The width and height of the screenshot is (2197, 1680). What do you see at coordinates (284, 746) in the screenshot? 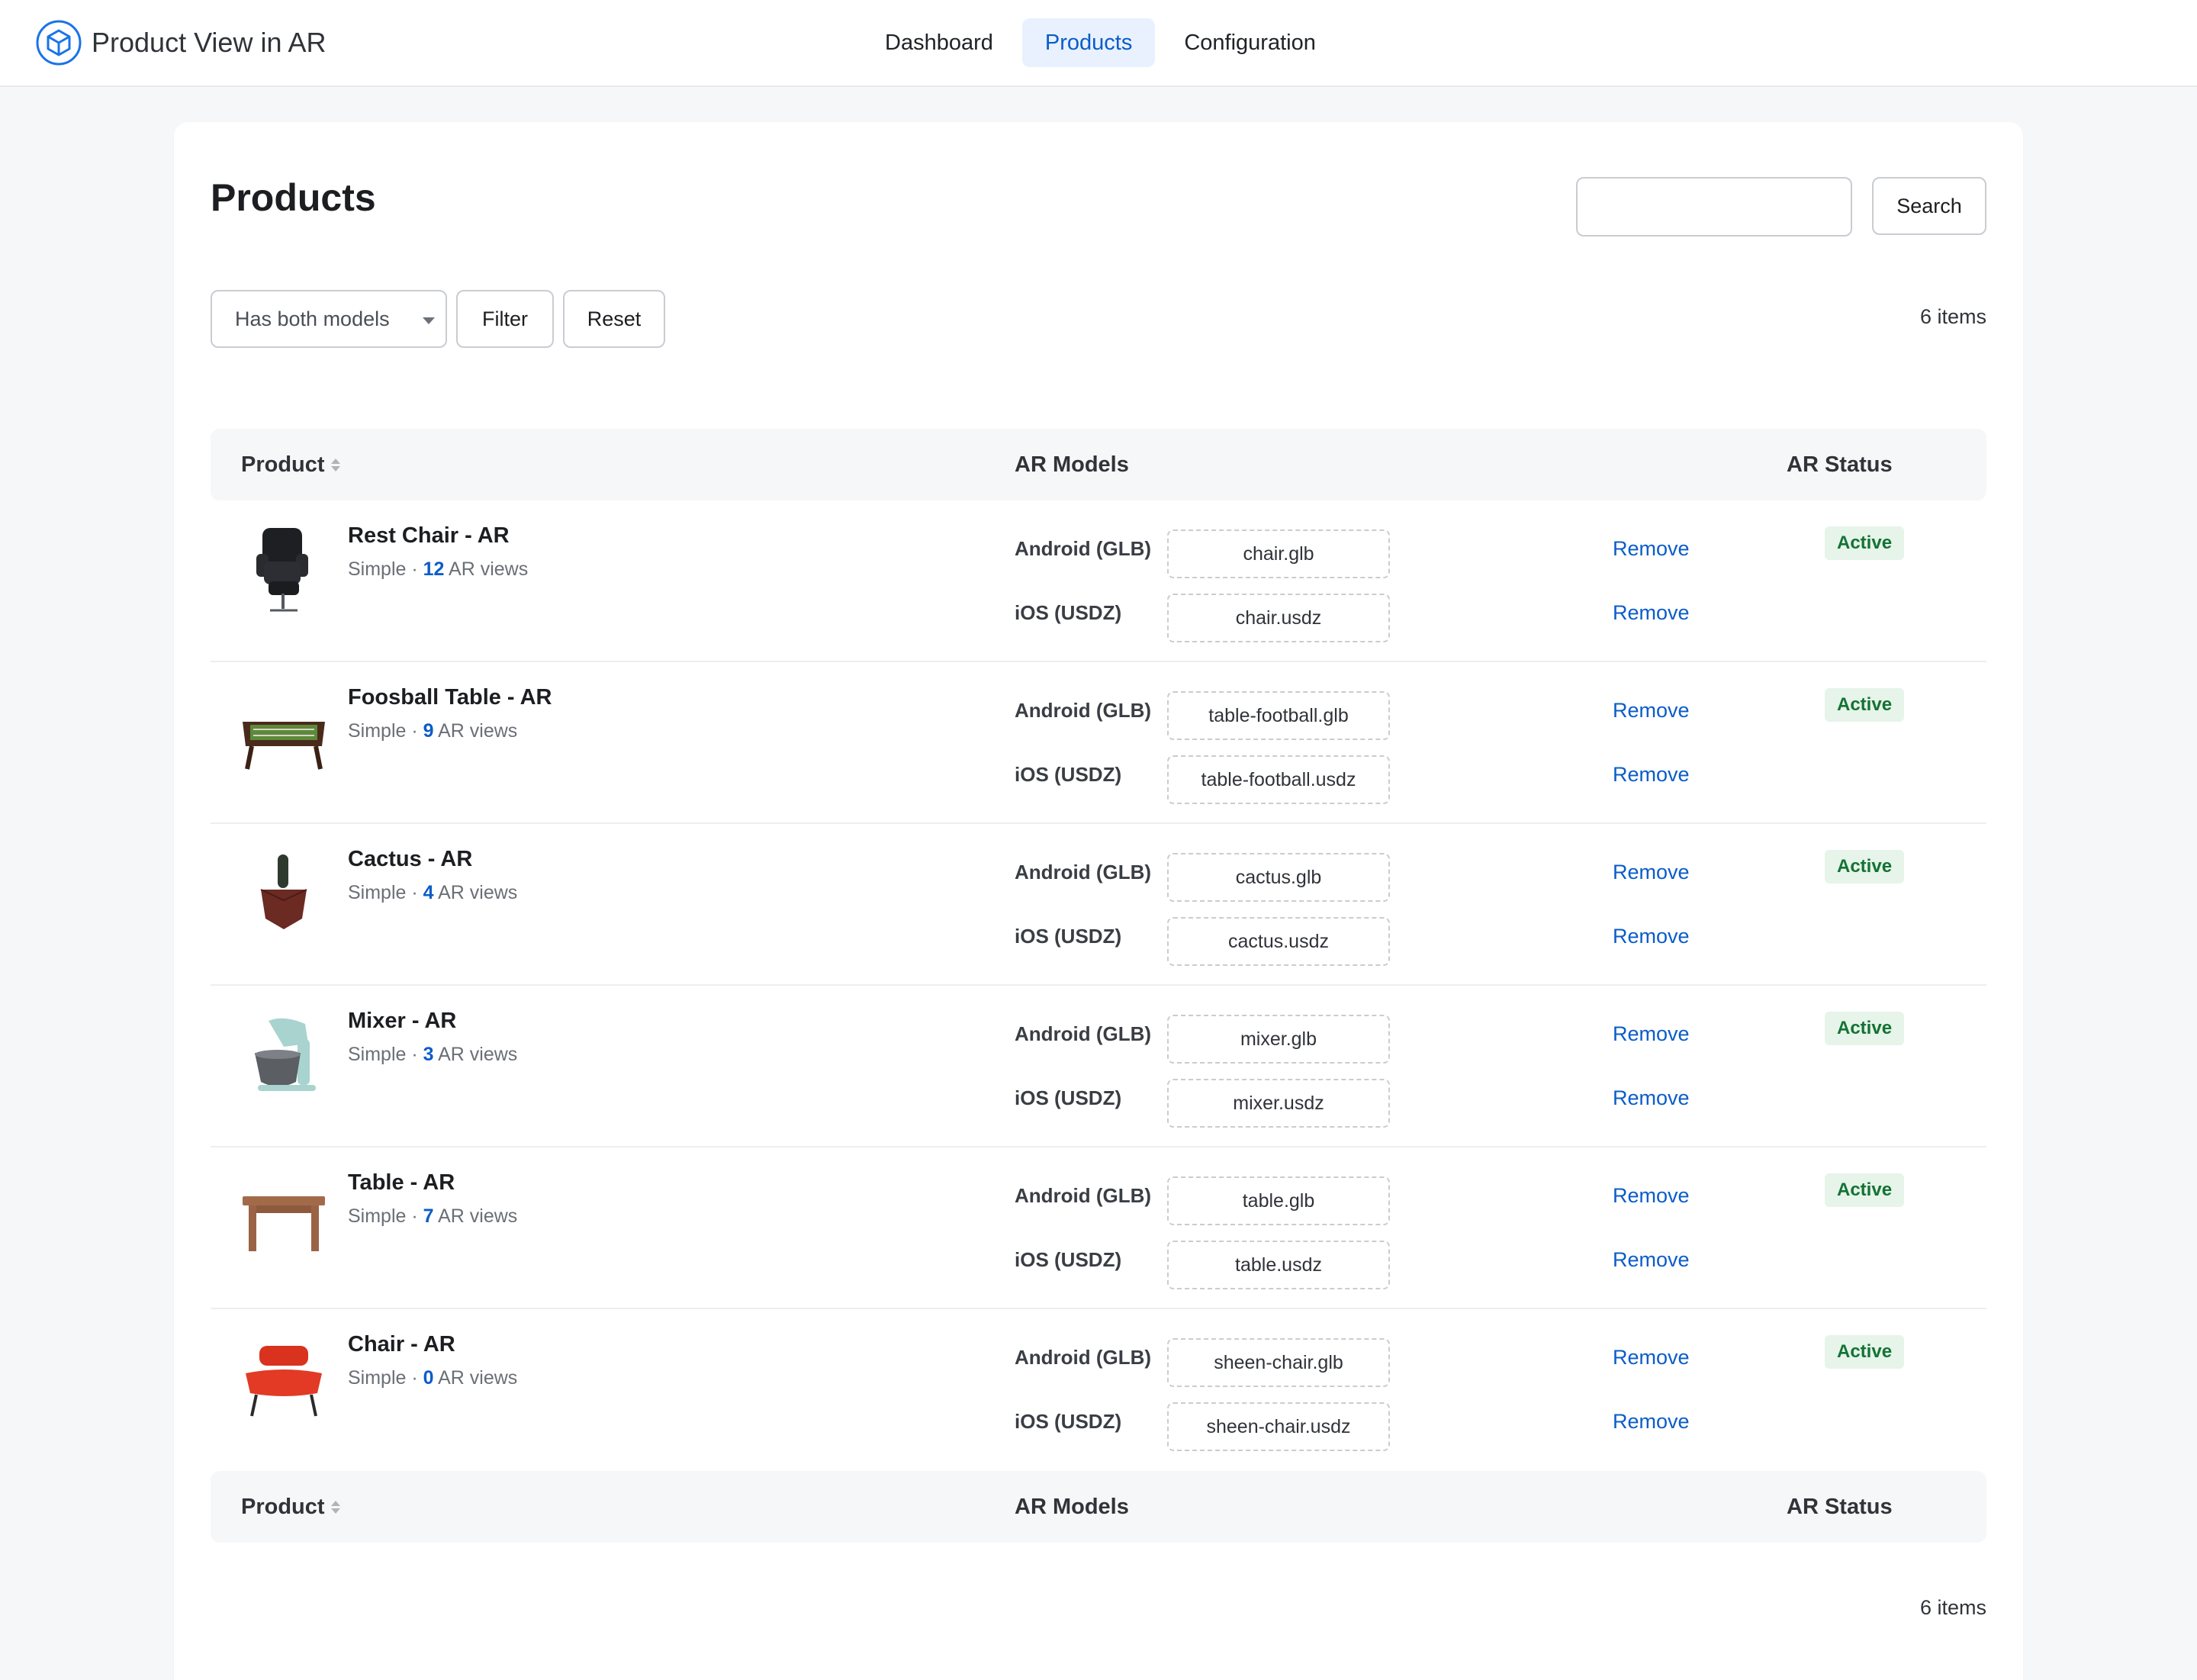
I see `foosball-table-thumbnail` at bounding box center [284, 746].